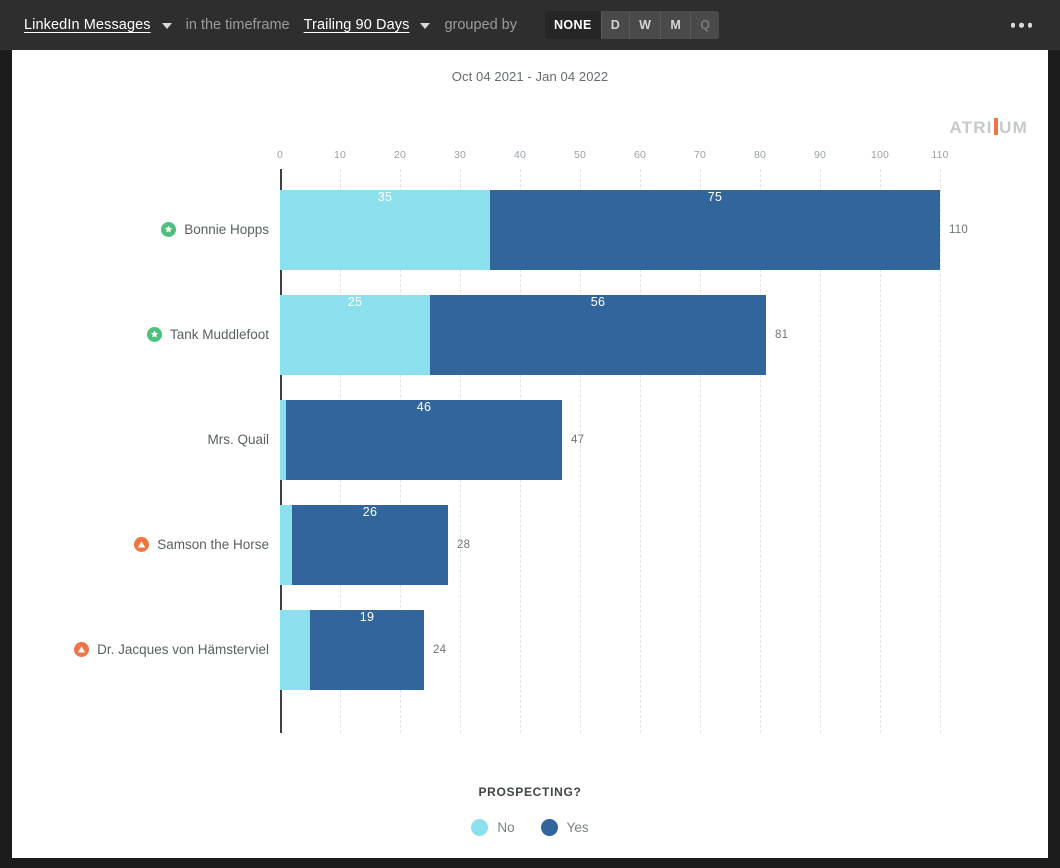 The image size is (1060, 868). I want to click on chart-bar-row: Samson the Horse 26 28, so click(530, 544).